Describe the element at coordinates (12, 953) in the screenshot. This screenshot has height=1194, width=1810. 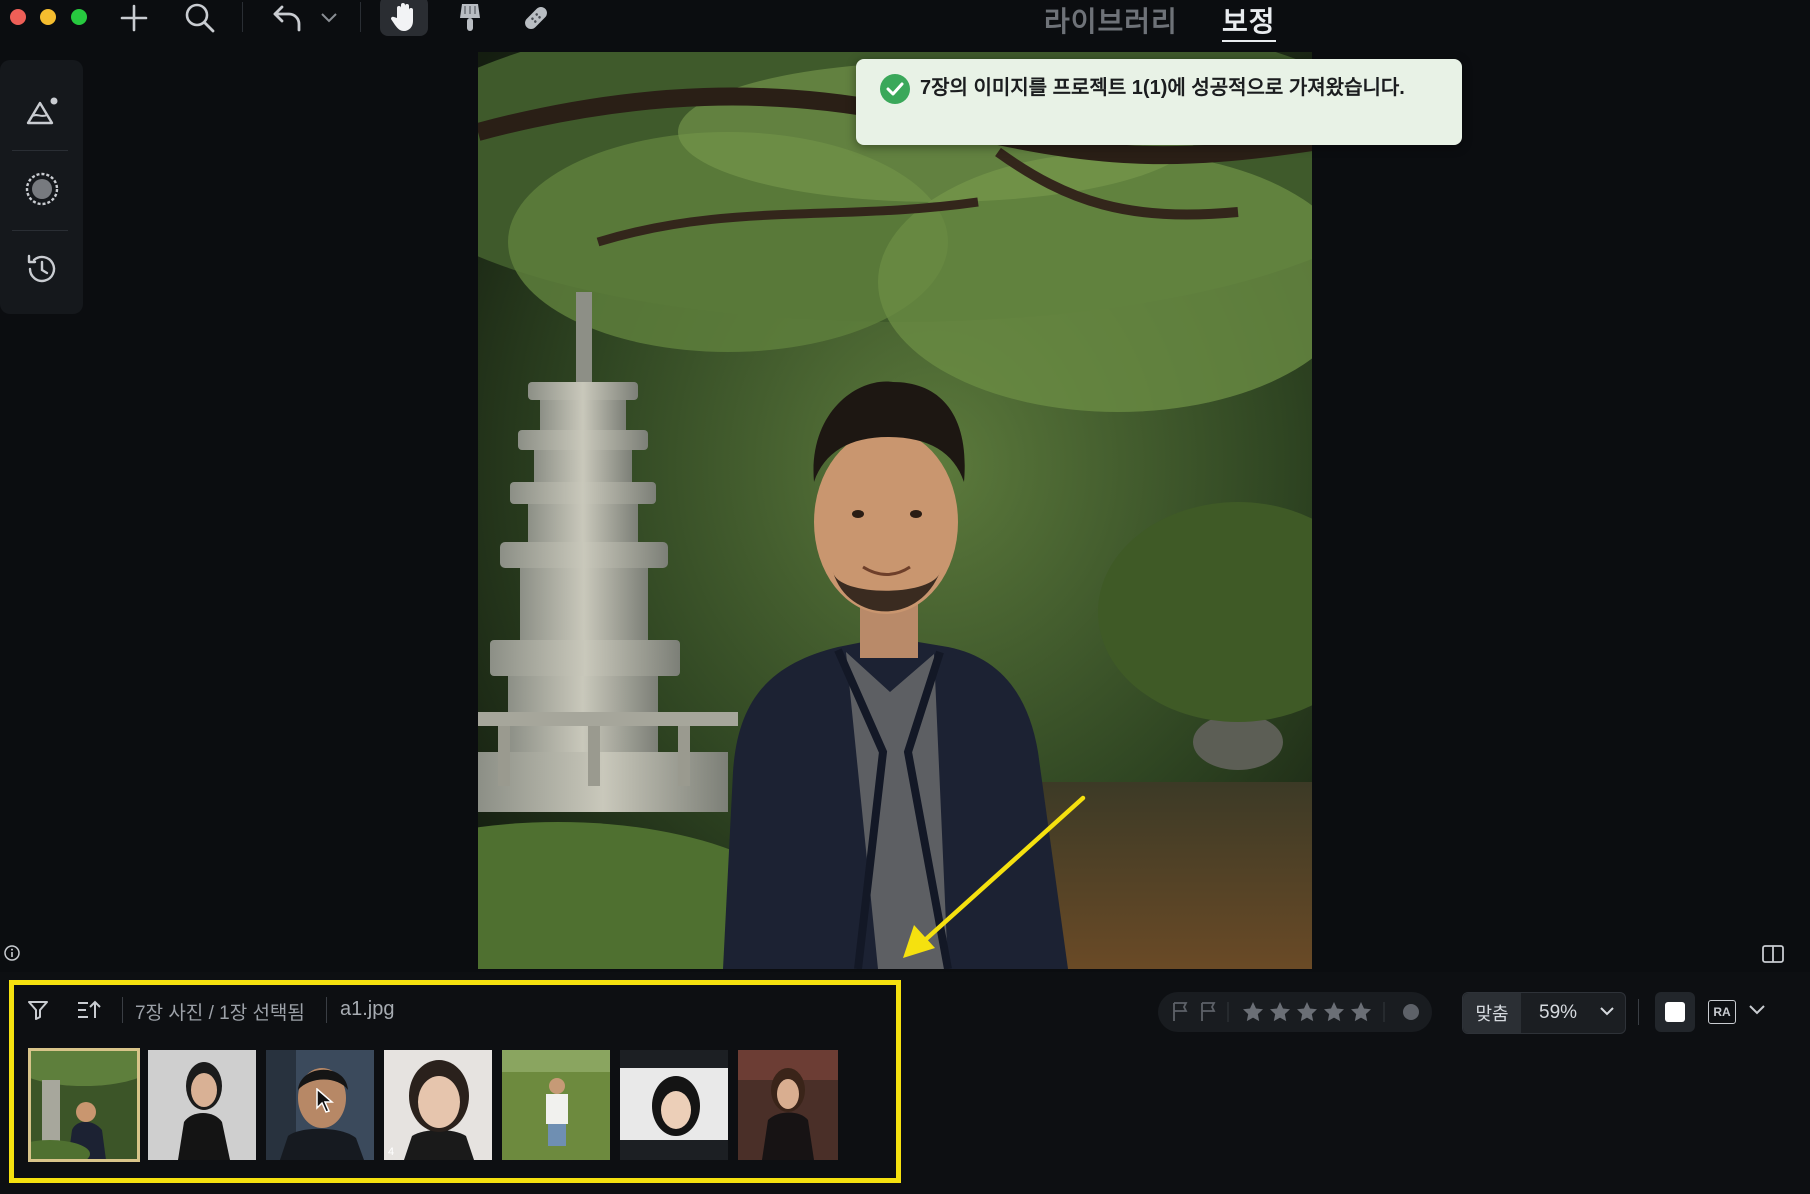
I see `info-icon` at that location.